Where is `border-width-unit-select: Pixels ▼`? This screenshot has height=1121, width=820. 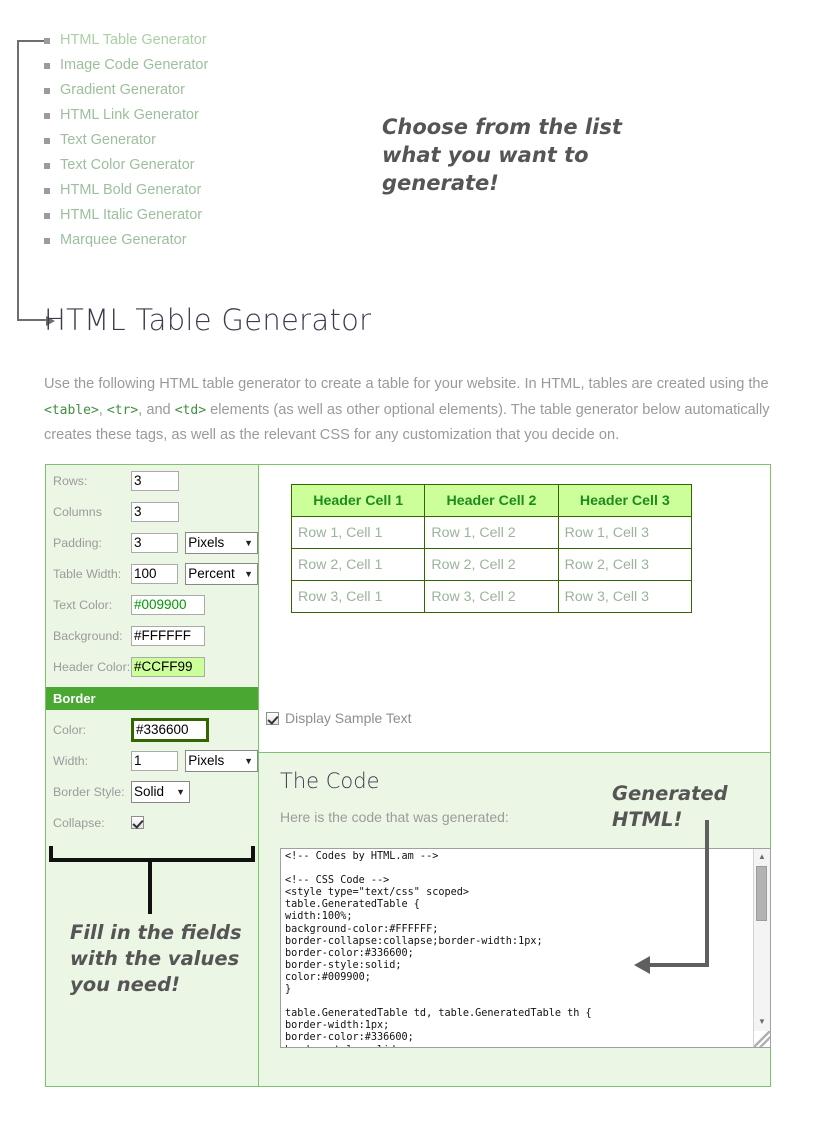 border-width-unit-select: Pixels ▼ is located at coordinates (221, 760).